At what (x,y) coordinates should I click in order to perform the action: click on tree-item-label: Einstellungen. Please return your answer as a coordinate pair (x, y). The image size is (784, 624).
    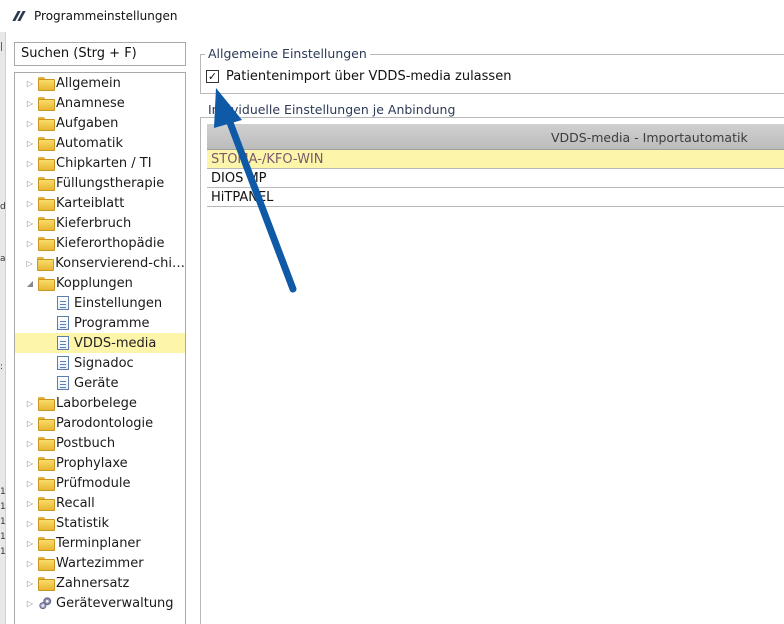
    Looking at the image, I should click on (118, 303).